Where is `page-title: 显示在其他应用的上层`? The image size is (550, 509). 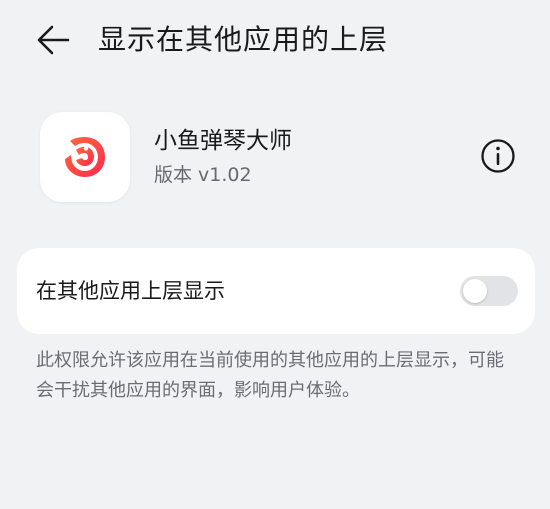 page-title: 显示在其他应用的上层 is located at coordinates (243, 39).